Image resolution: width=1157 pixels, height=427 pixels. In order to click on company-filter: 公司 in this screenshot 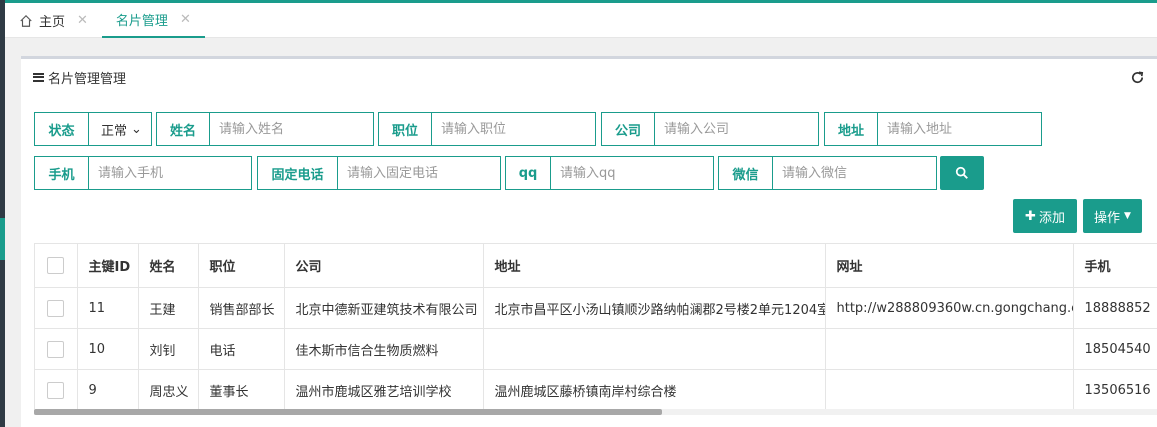, I will do `click(710, 129)`.